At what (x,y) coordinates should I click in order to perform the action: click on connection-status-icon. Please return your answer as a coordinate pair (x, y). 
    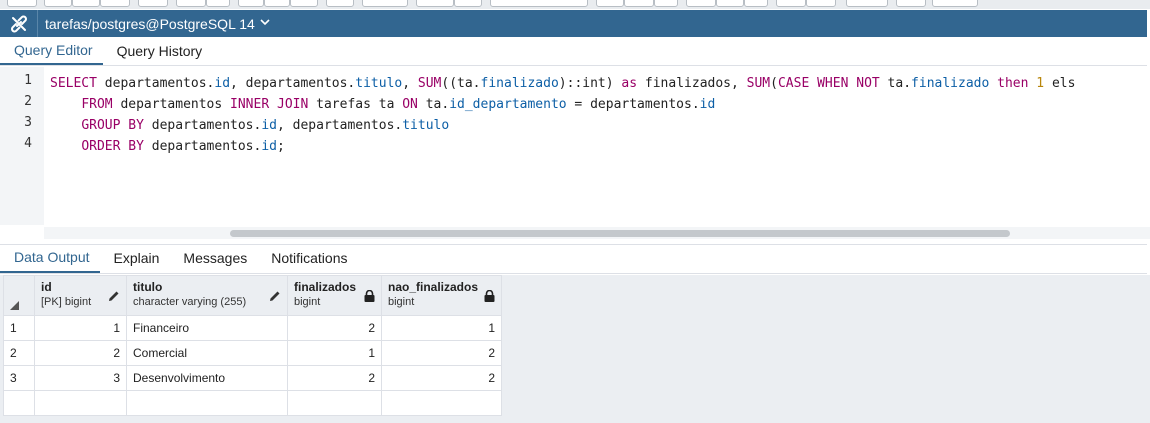
    Looking at the image, I should click on (19, 23).